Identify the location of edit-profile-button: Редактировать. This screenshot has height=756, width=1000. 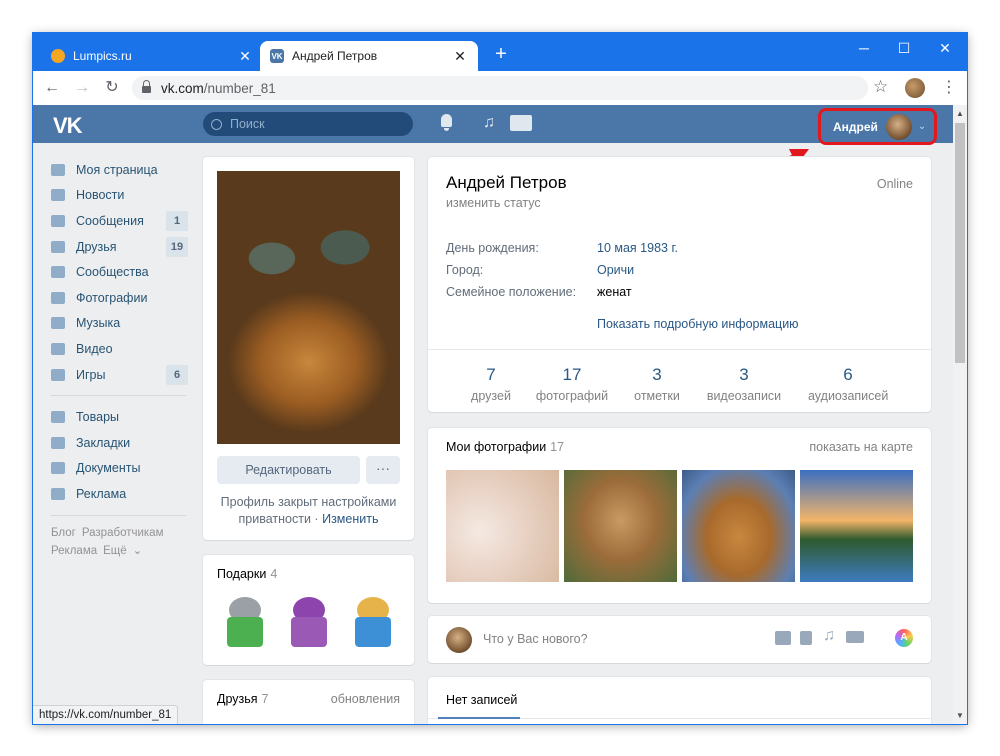
(288, 470).